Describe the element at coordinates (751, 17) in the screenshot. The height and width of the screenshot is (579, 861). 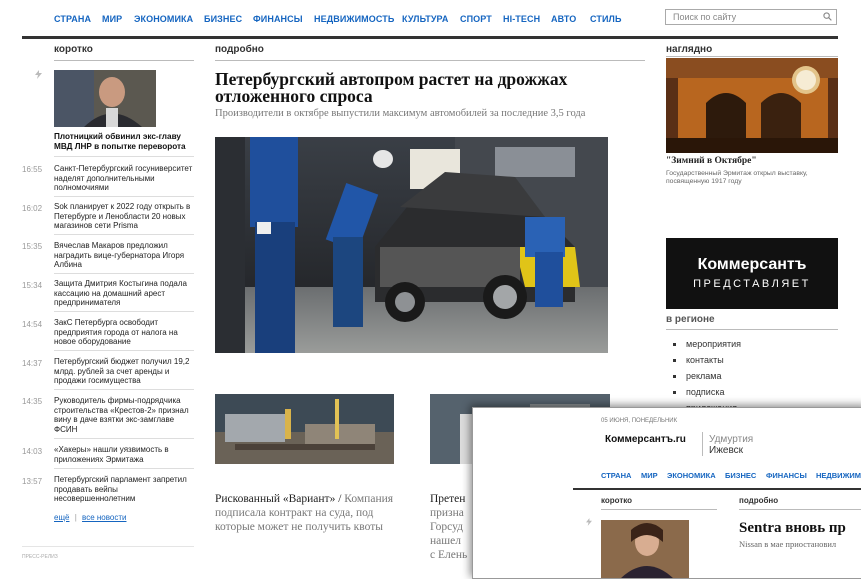
I see `search-input: Поиск по сайту` at that location.